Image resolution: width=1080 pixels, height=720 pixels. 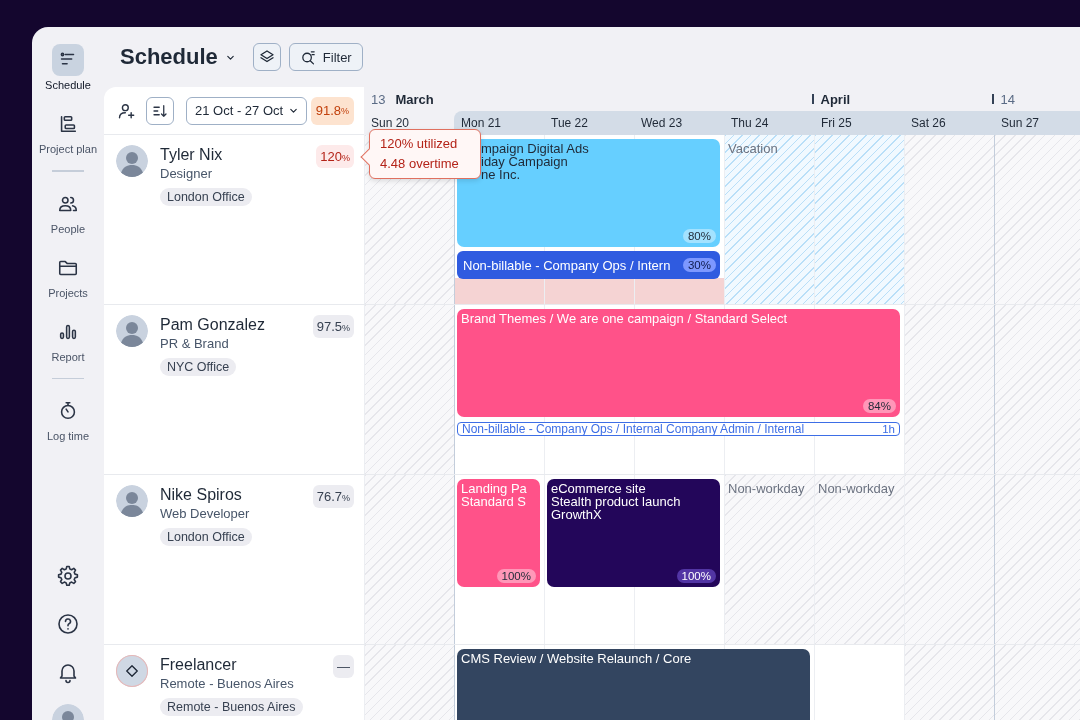 I want to click on filter-icon, so click(x=308, y=57).